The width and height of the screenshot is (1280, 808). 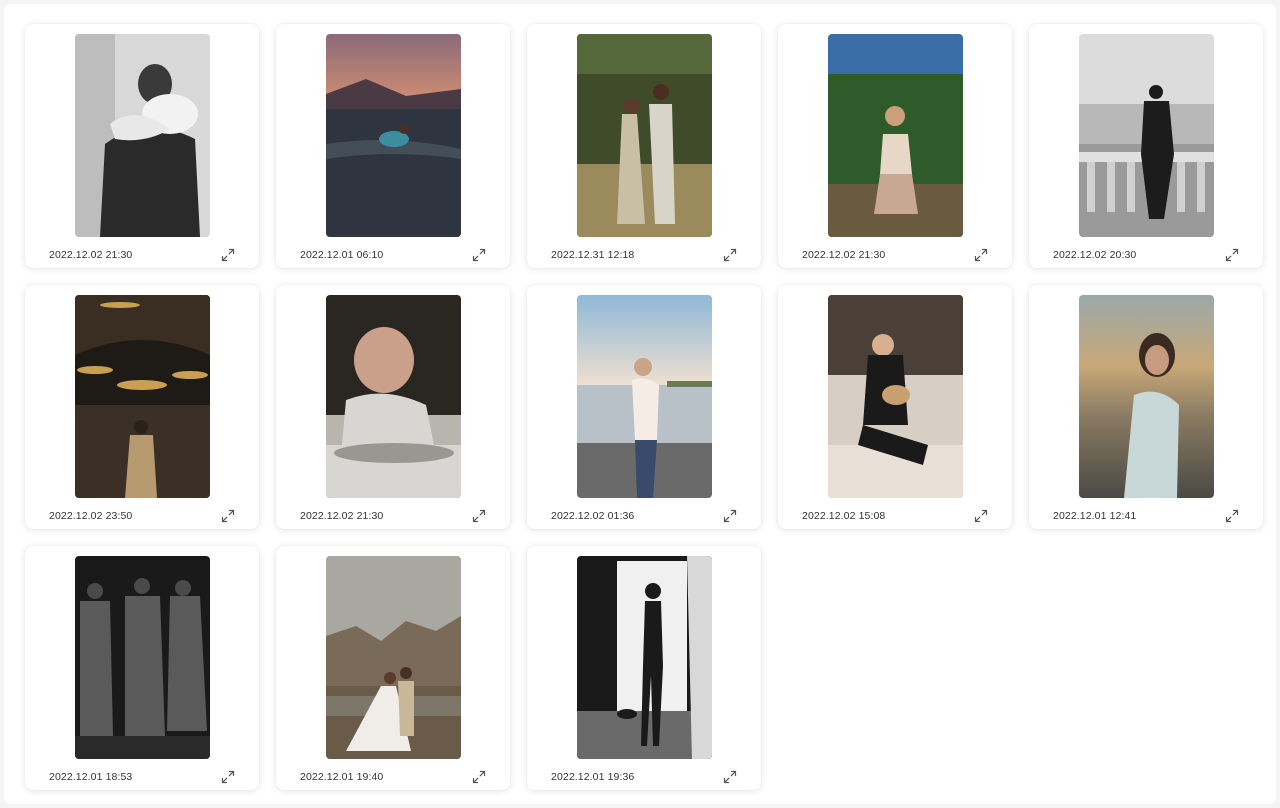 I want to click on photo-thumbnail-woman-with-cat-on-sofa, so click(x=895, y=396).